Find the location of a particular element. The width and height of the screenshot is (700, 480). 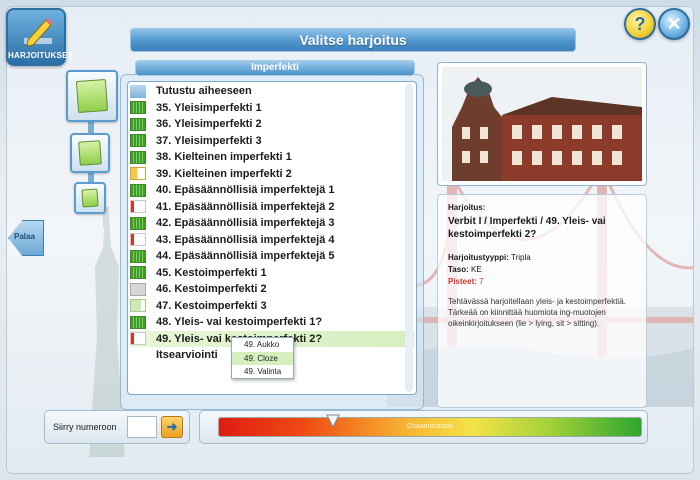

list-item: 39. Kielteinen imperfekti 2 is located at coordinates (272, 174).